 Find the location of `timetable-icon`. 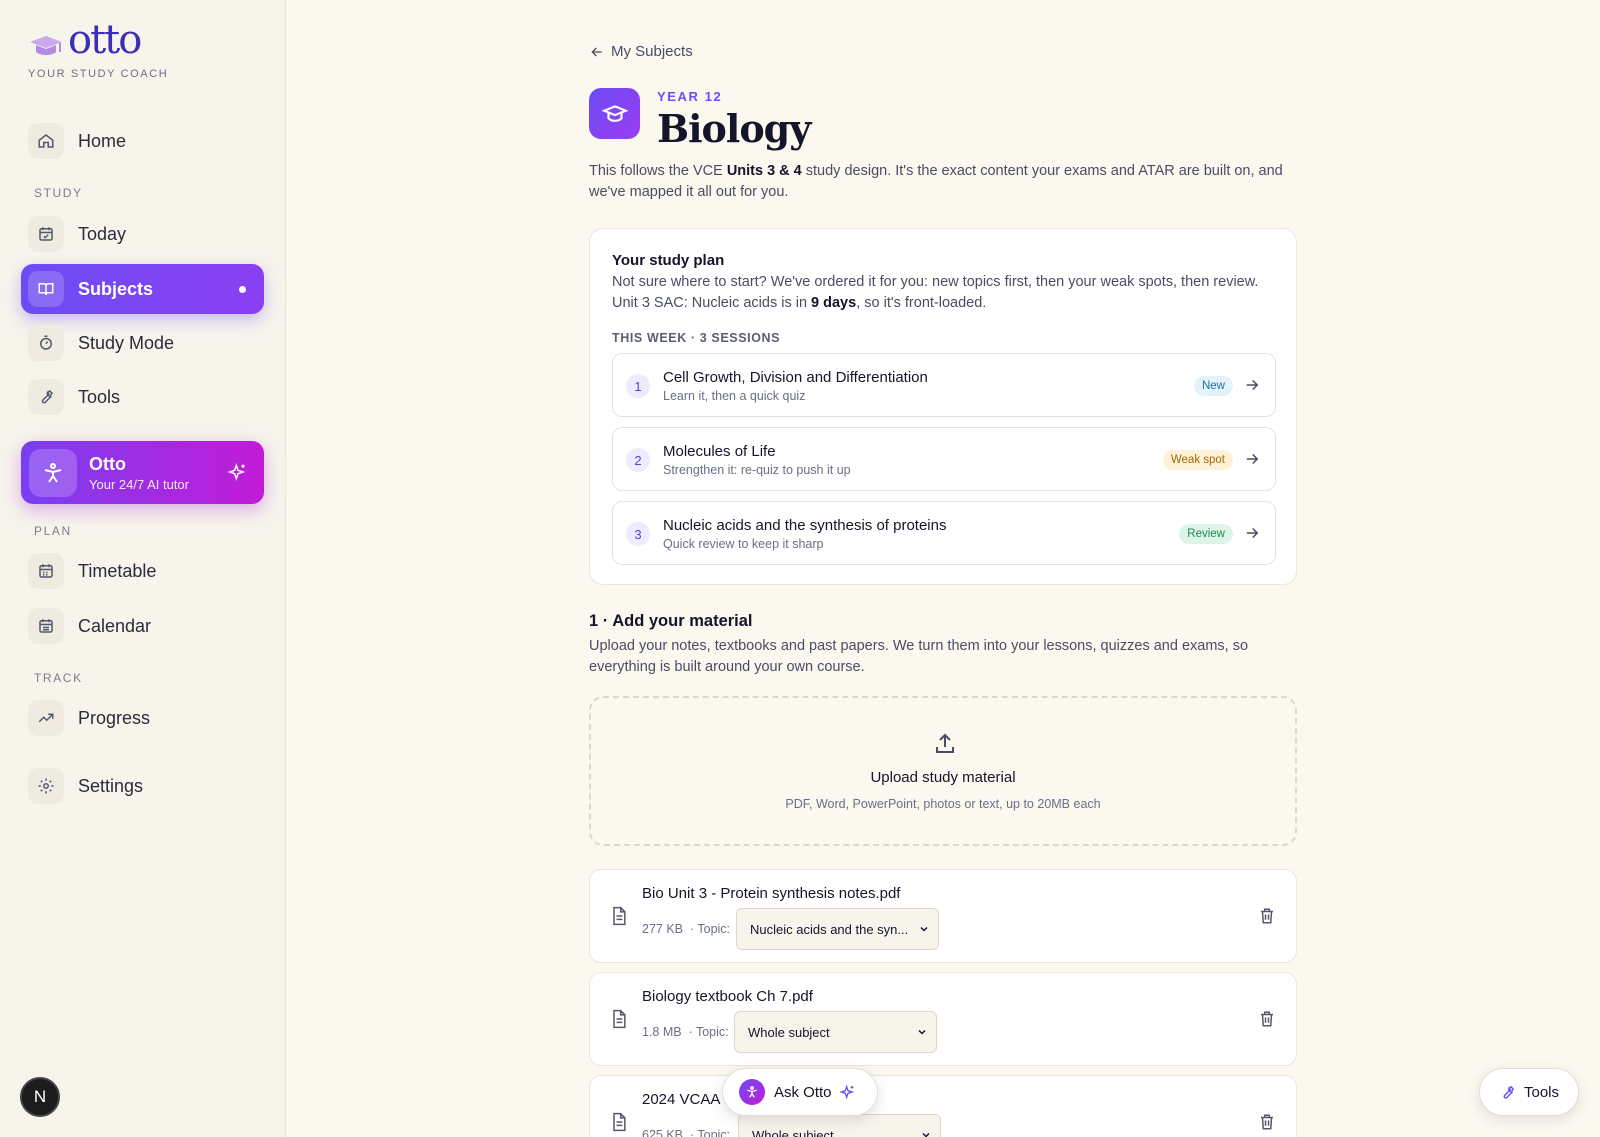

timetable-icon is located at coordinates (46, 571).